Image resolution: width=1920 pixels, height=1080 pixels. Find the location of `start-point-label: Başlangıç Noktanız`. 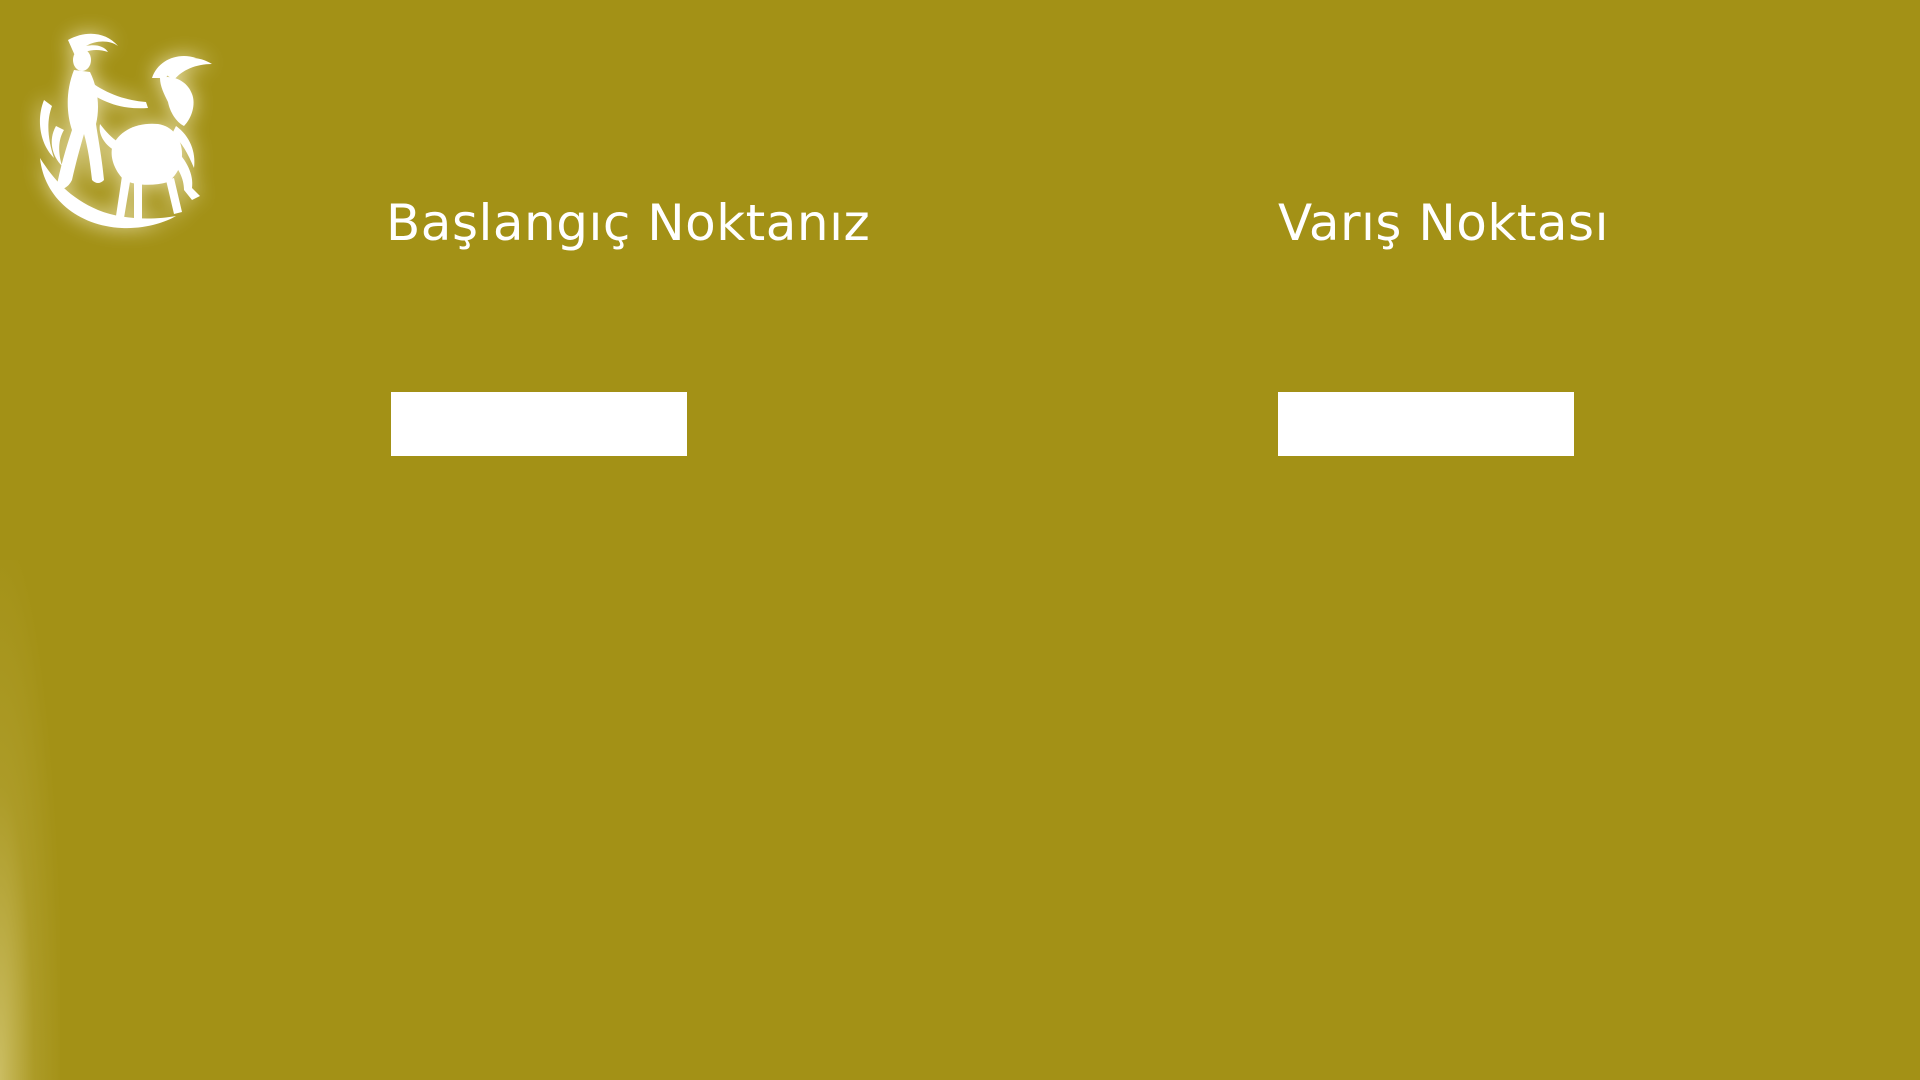

start-point-label: Başlangıç Noktanız is located at coordinates (628, 223).